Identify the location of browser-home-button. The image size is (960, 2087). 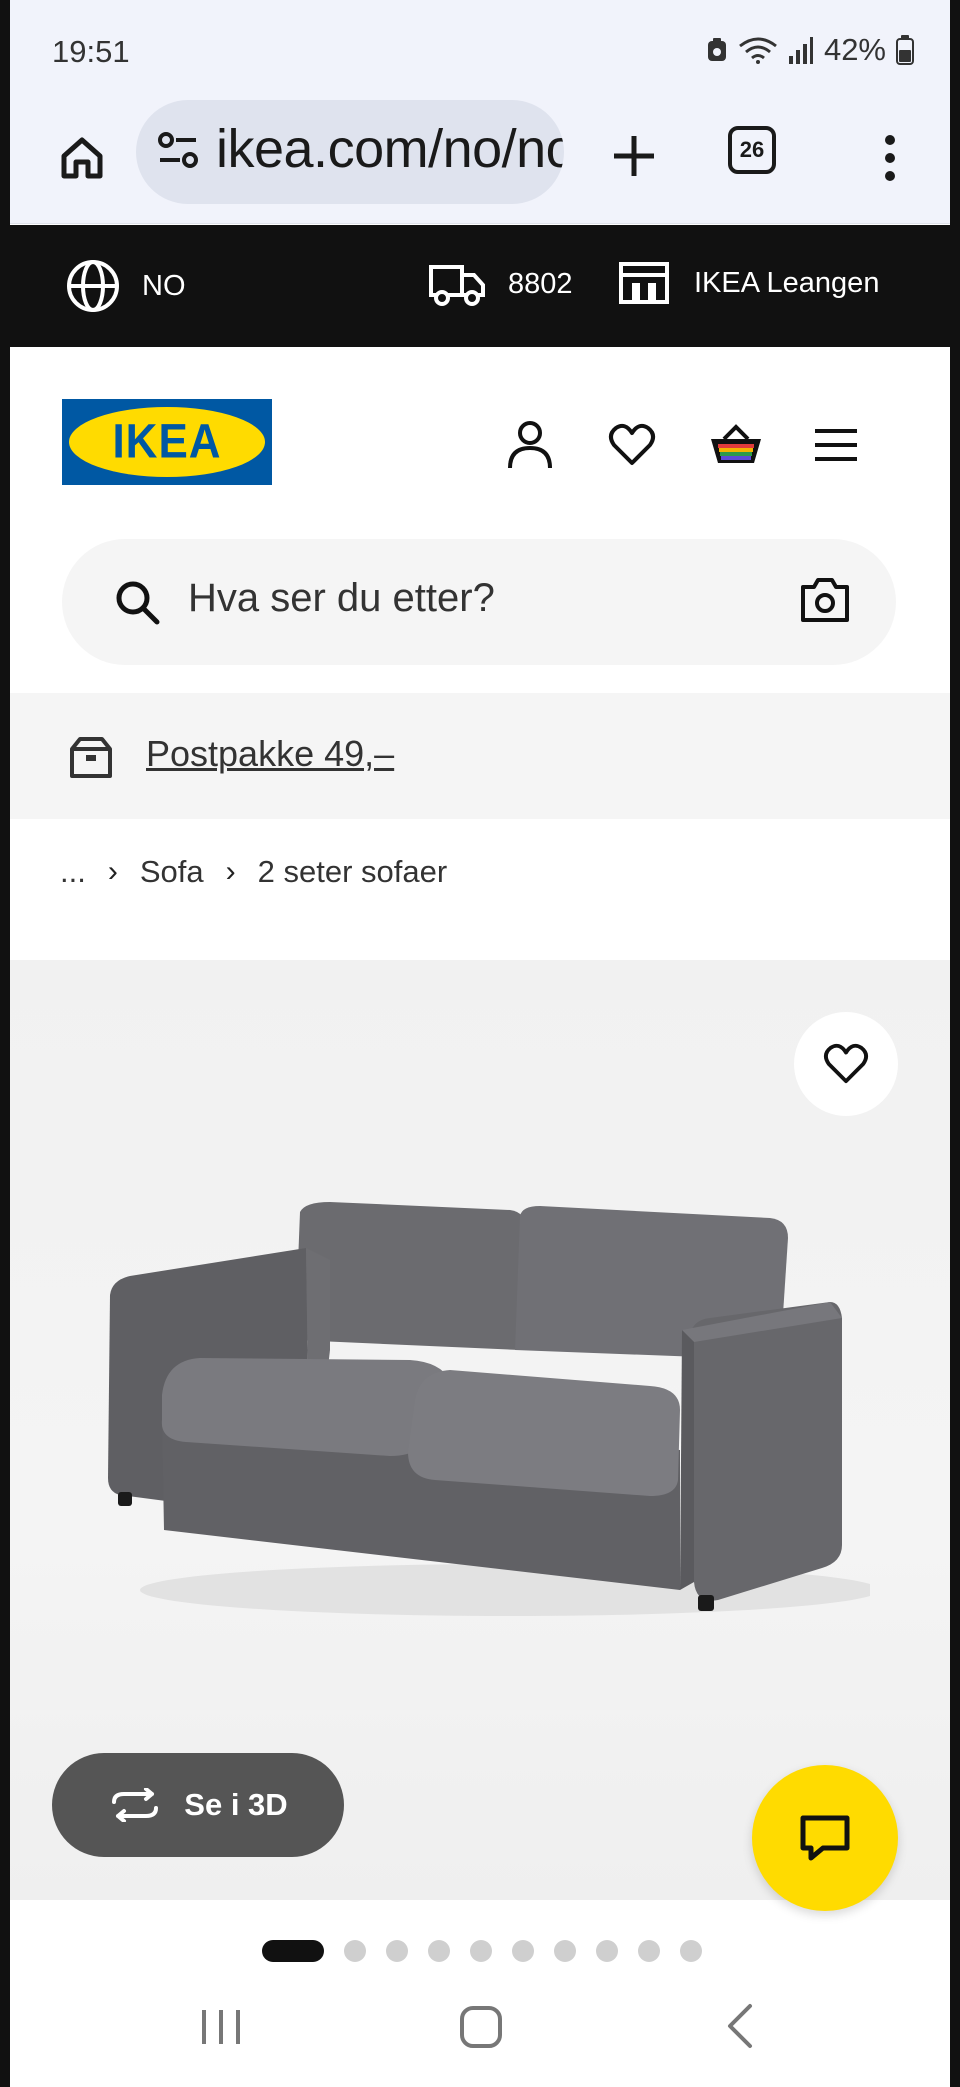
(82, 158).